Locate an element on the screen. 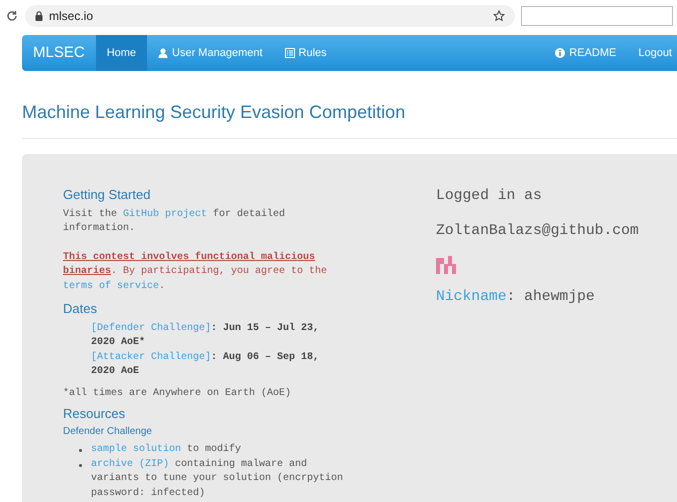 The height and width of the screenshot is (502, 677). nav-link: Rules is located at coordinates (306, 53).